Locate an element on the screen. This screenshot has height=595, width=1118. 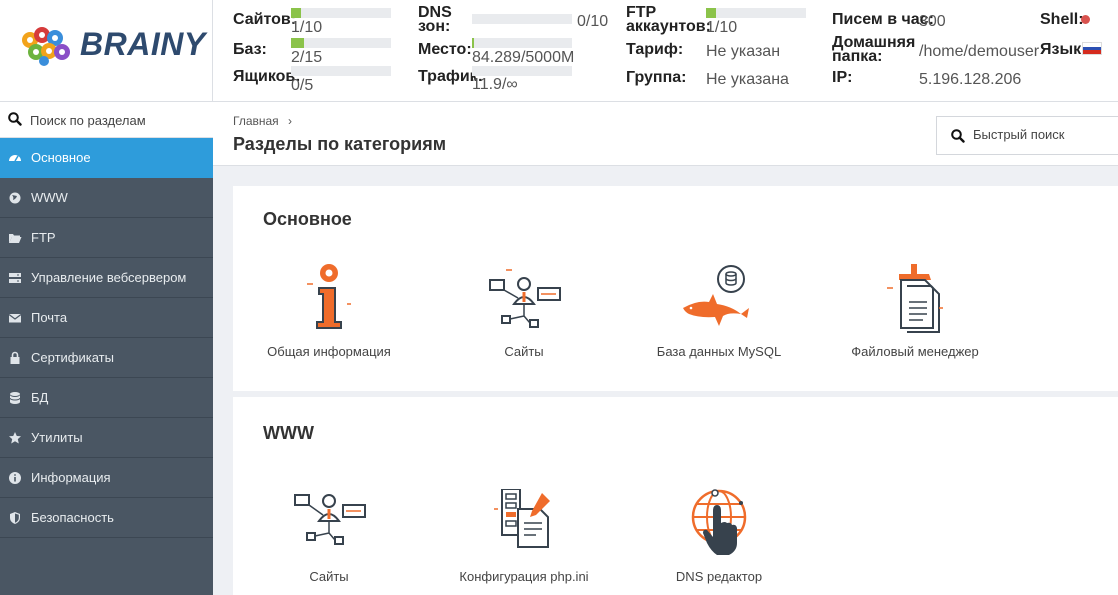
russia-flag-icon is located at coordinates (1092, 48).